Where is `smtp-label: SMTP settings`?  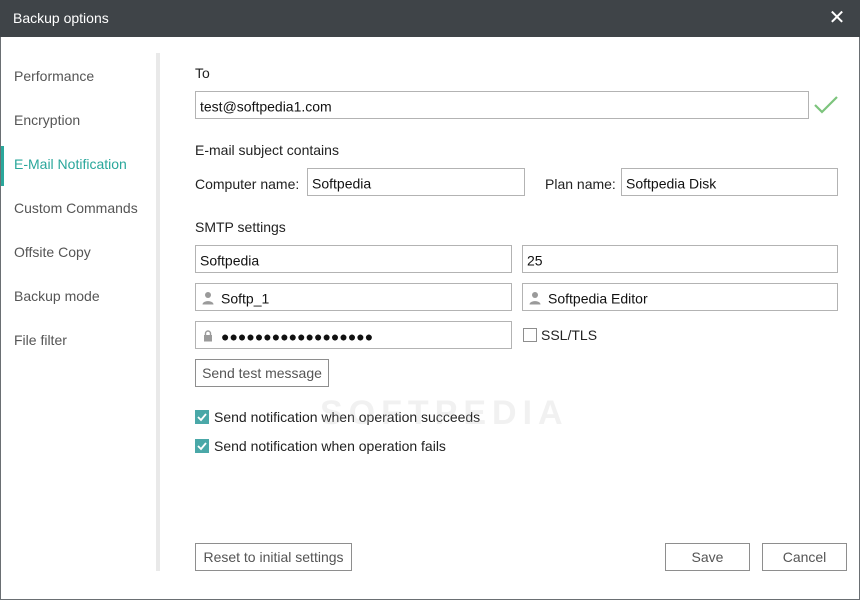
smtp-label: SMTP settings is located at coordinates (240, 227).